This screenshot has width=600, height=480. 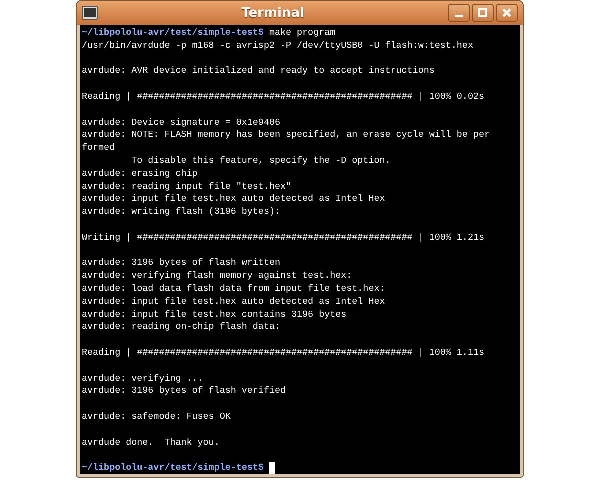 What do you see at coordinates (140, 174) in the screenshot?
I see `output-line: avrdude: erasing chip` at bounding box center [140, 174].